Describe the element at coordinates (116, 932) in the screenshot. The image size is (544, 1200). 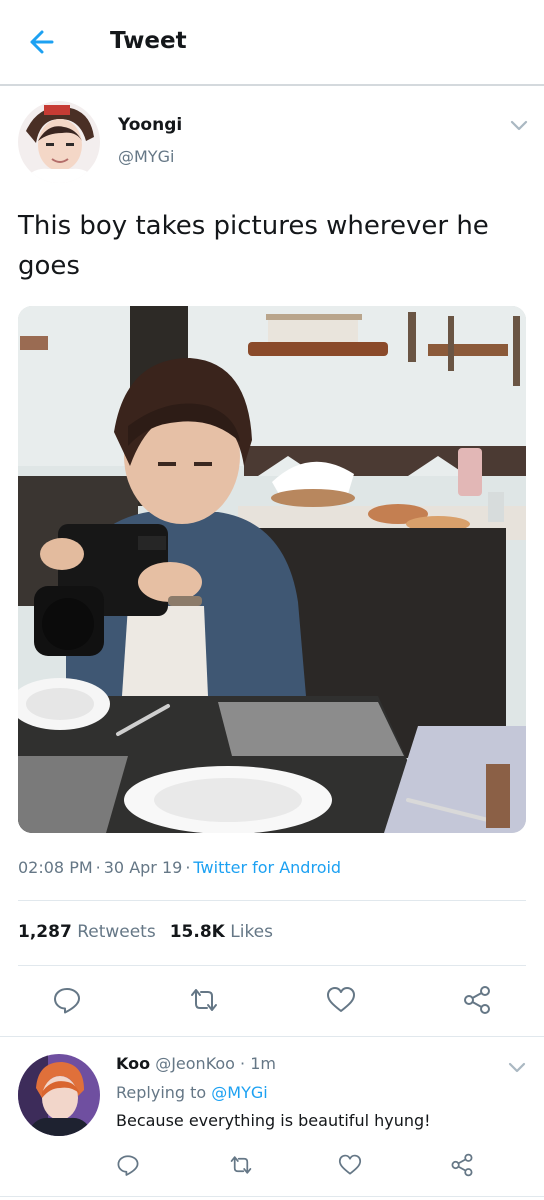
I see `retweets-label: Retweets` at that location.